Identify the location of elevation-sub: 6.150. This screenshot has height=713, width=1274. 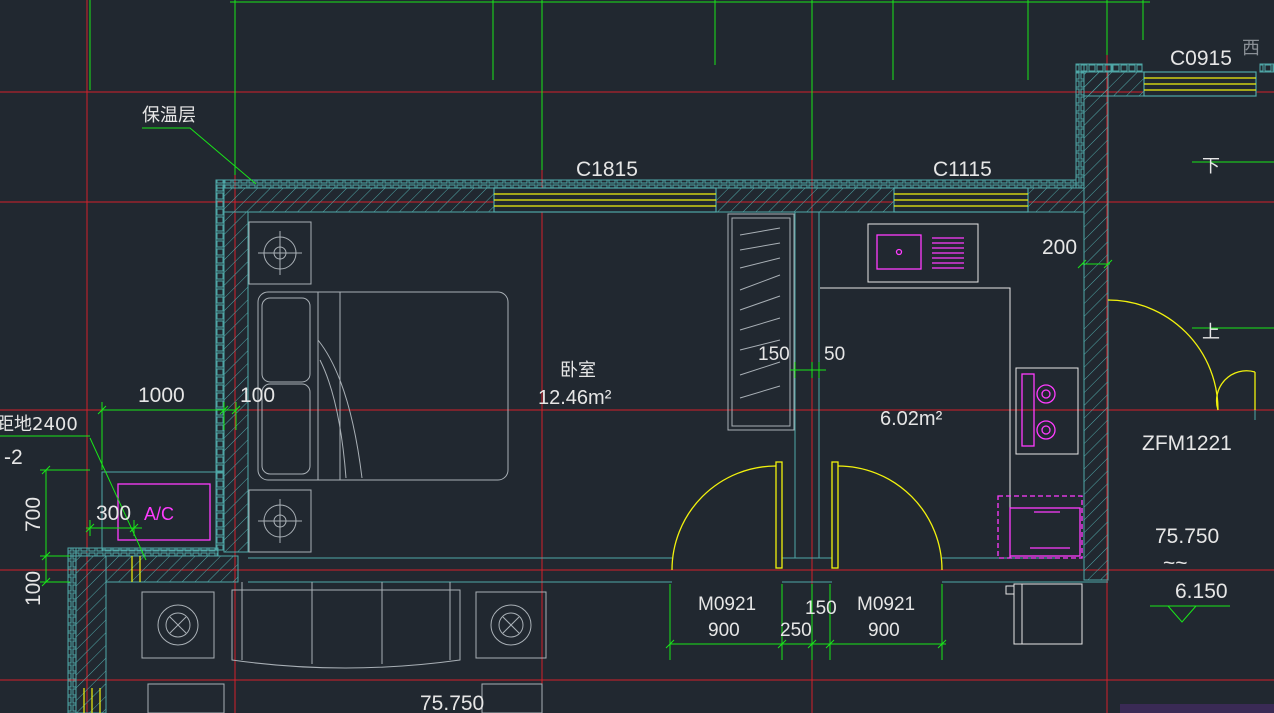
(1201, 591).